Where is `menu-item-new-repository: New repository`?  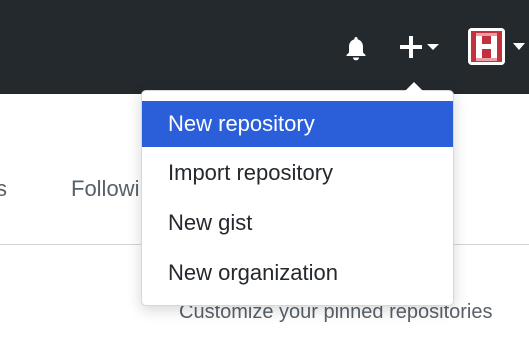 menu-item-new-repository: New repository is located at coordinates (297, 124).